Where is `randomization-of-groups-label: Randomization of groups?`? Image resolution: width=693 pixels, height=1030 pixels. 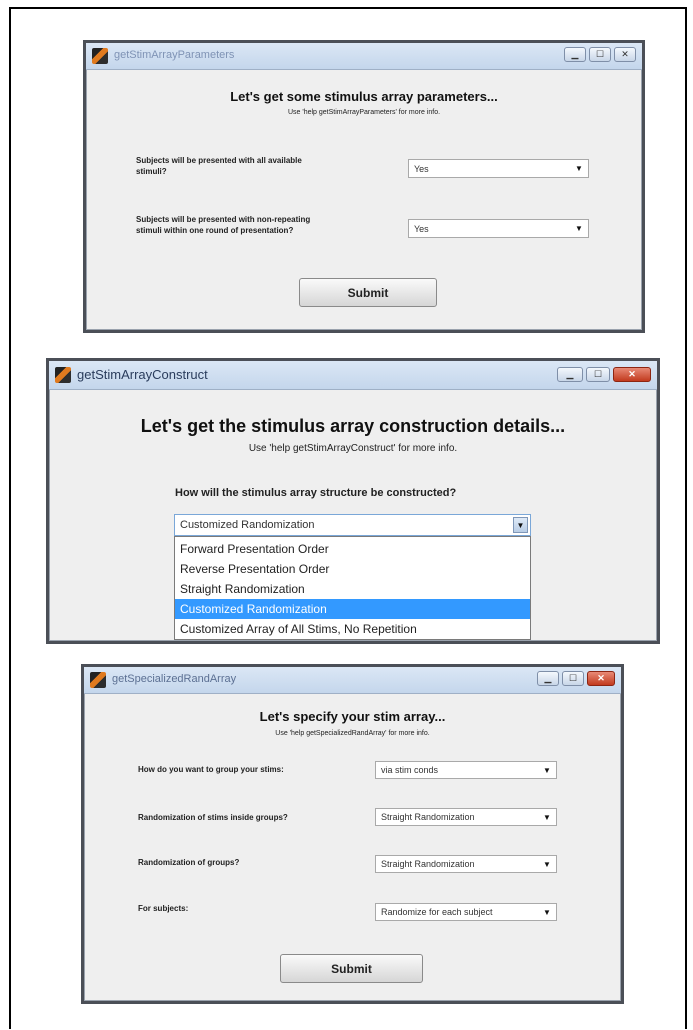
randomization-of-groups-label: Randomization of groups? is located at coordinates (189, 862).